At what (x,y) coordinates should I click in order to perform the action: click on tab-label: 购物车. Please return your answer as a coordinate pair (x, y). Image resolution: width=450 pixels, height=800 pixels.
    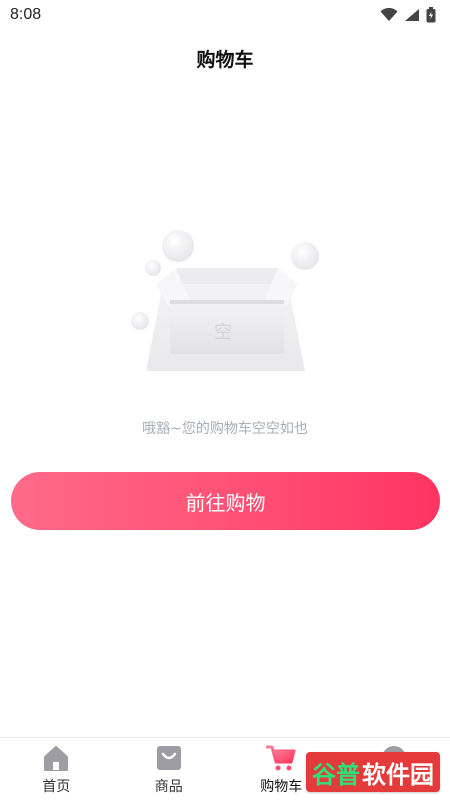
    Looking at the image, I should click on (281, 787).